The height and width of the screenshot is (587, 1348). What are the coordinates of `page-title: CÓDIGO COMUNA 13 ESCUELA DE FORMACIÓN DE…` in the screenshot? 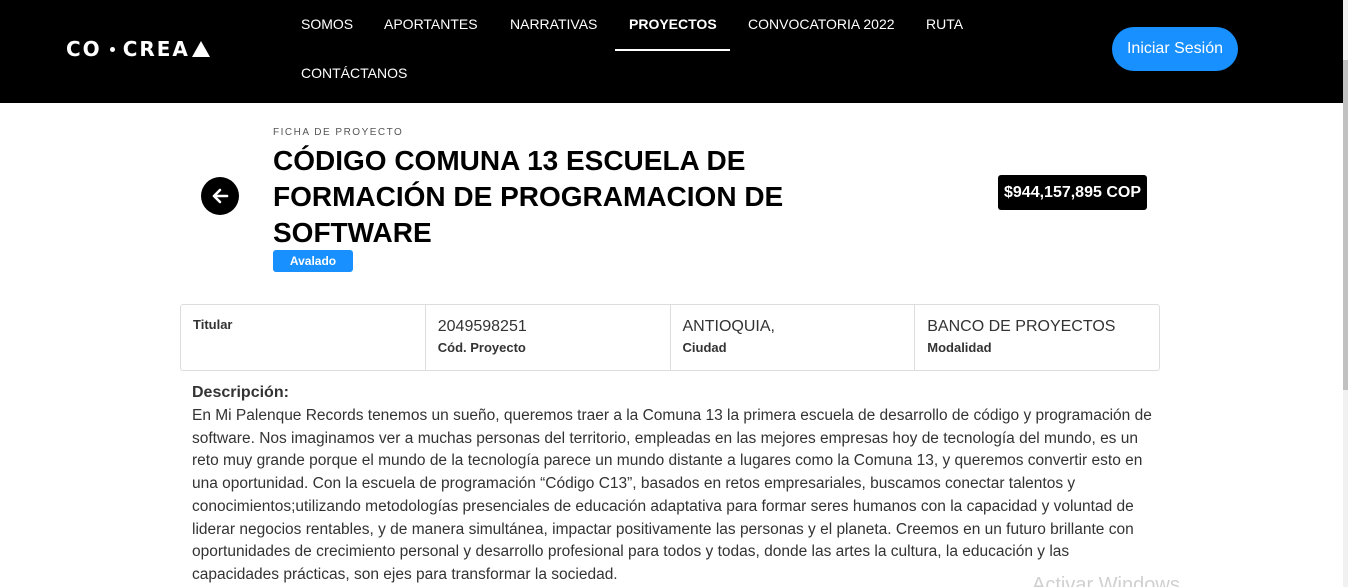 It's located at (528, 196).